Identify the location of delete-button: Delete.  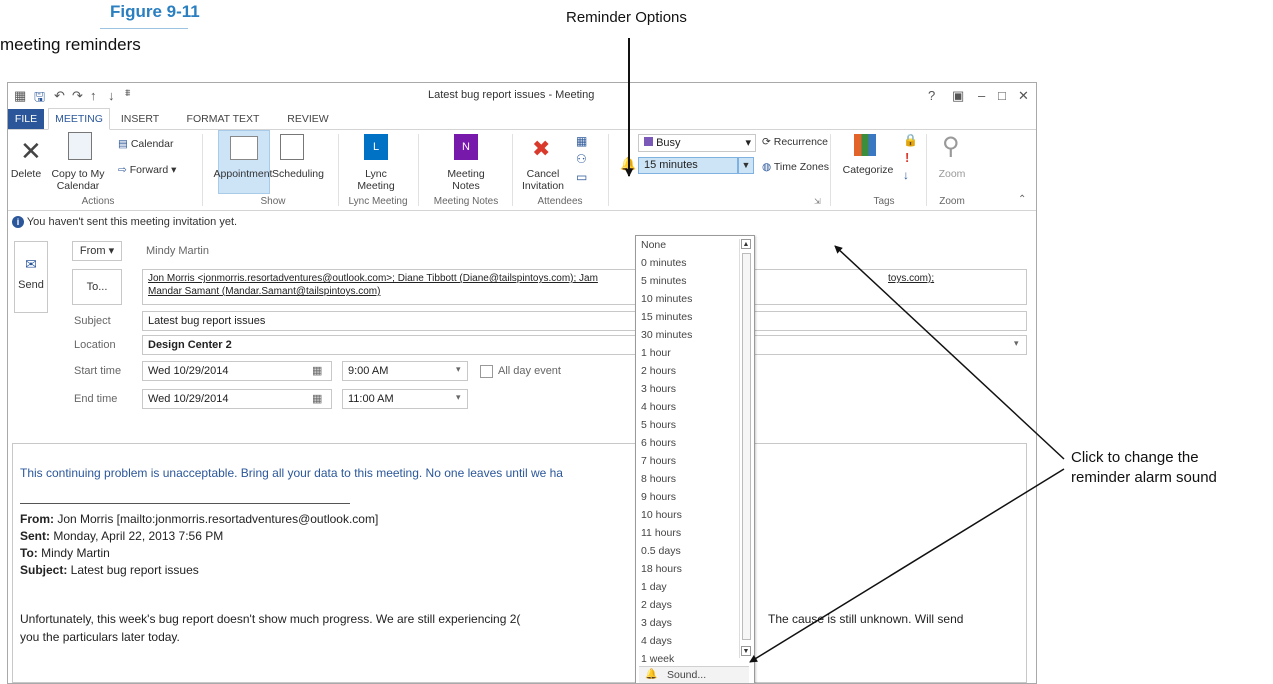
(26, 174).